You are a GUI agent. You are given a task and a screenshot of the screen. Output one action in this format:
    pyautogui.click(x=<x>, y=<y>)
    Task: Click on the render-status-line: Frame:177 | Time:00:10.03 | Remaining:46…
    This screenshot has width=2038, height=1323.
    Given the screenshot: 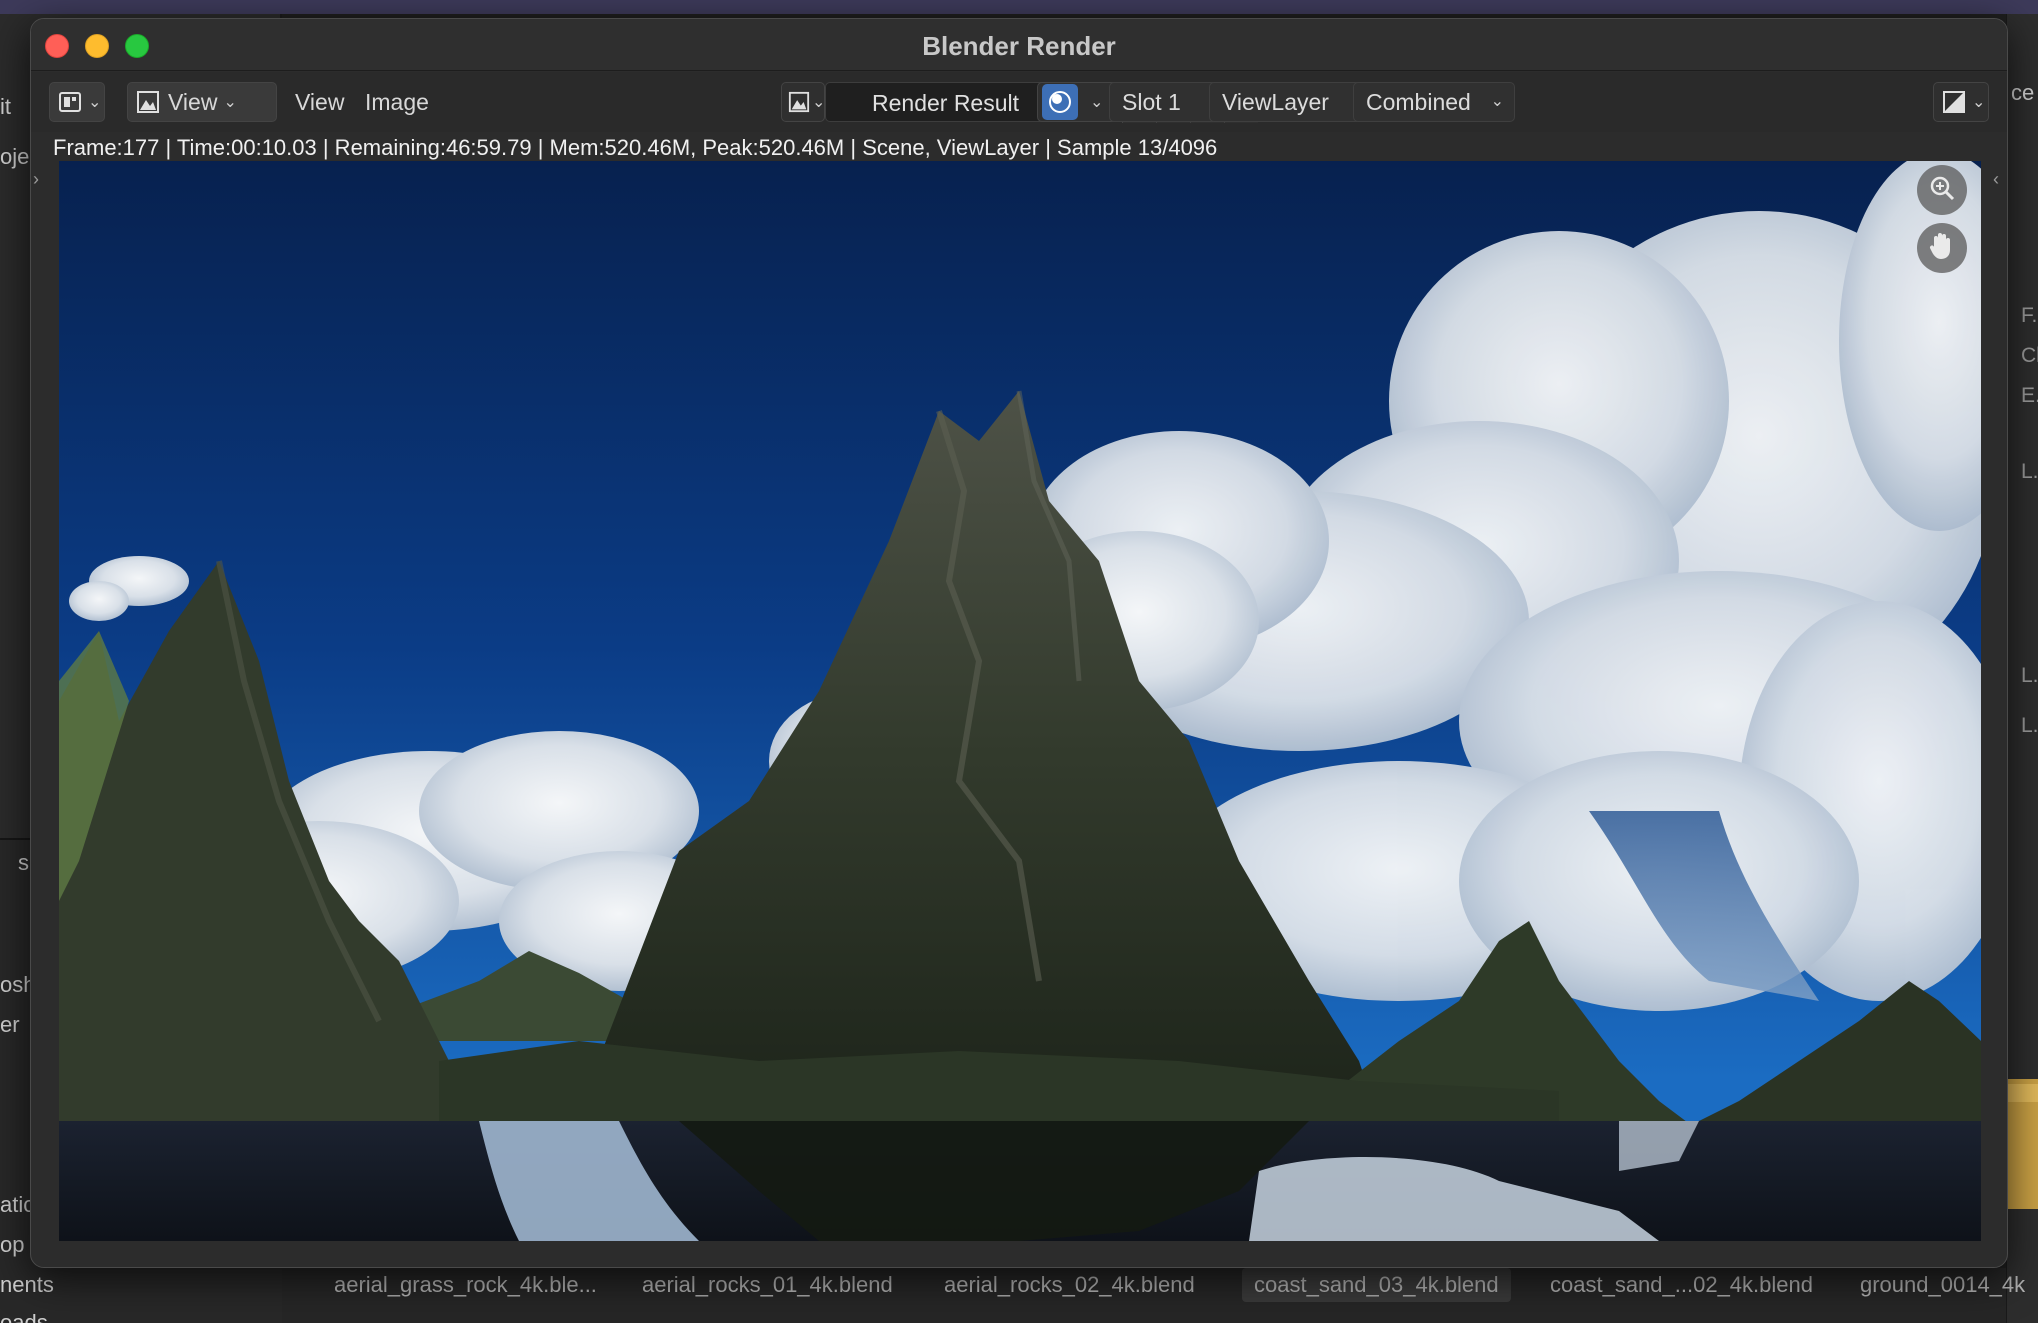 What is the action you would take?
    pyautogui.click(x=635, y=147)
    